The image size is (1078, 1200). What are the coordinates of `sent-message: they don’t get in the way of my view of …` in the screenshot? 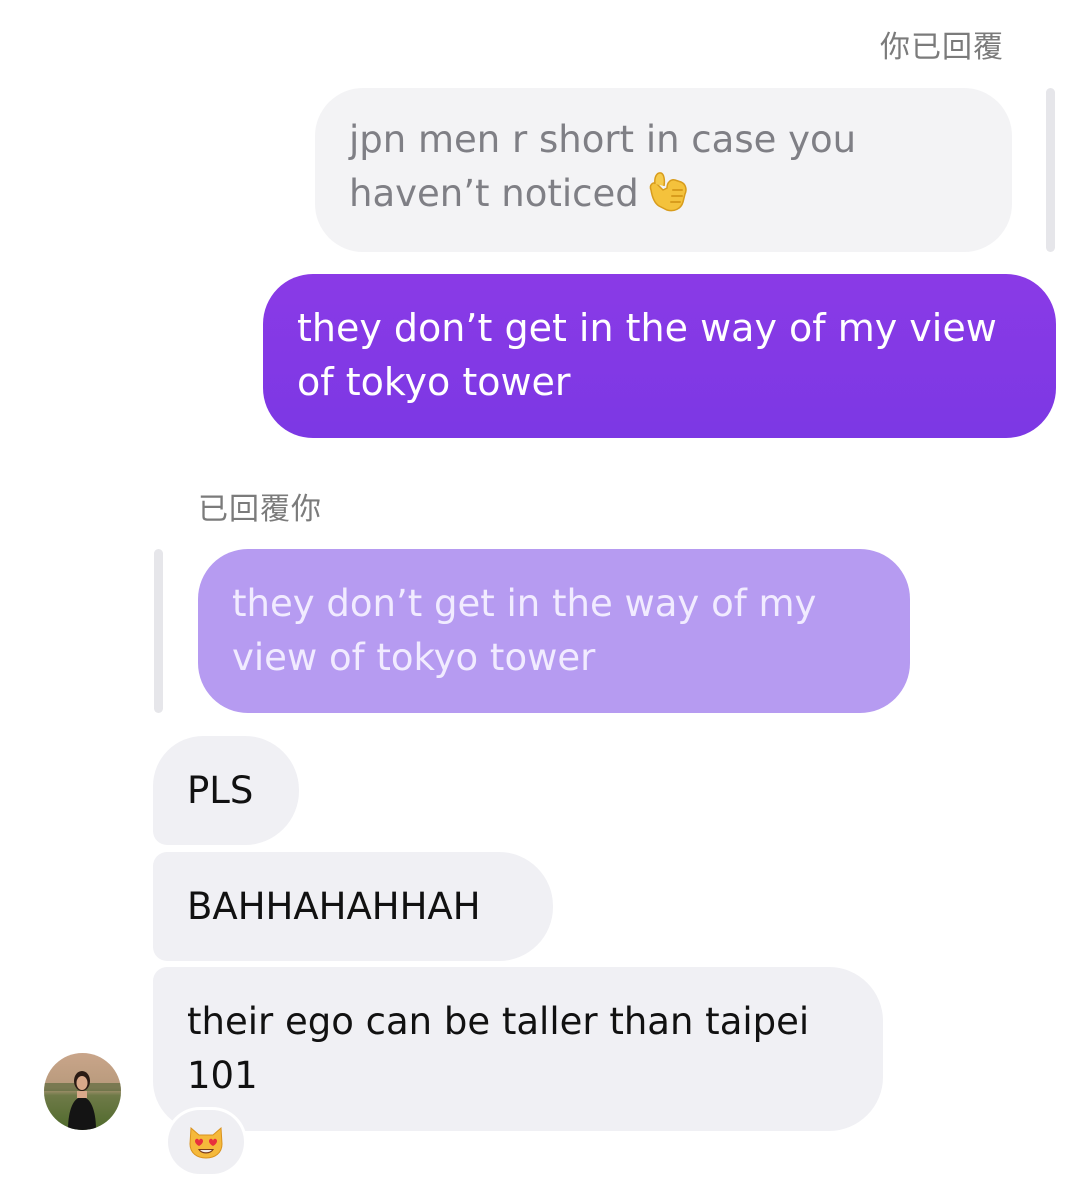 It's located at (659, 356).